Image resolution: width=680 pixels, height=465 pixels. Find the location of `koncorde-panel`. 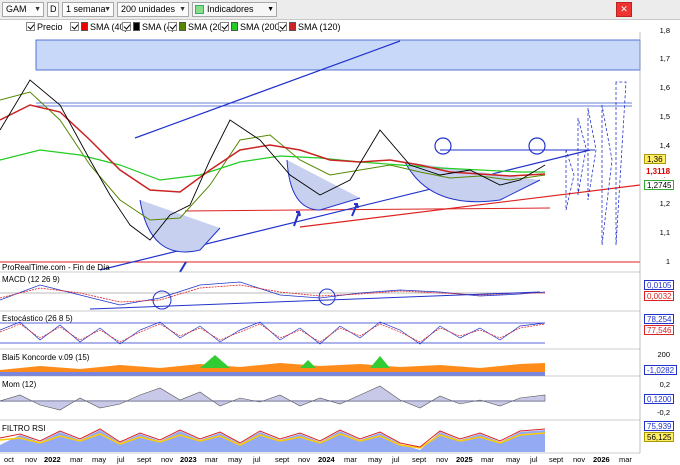

koncorde-panel is located at coordinates (320, 363).